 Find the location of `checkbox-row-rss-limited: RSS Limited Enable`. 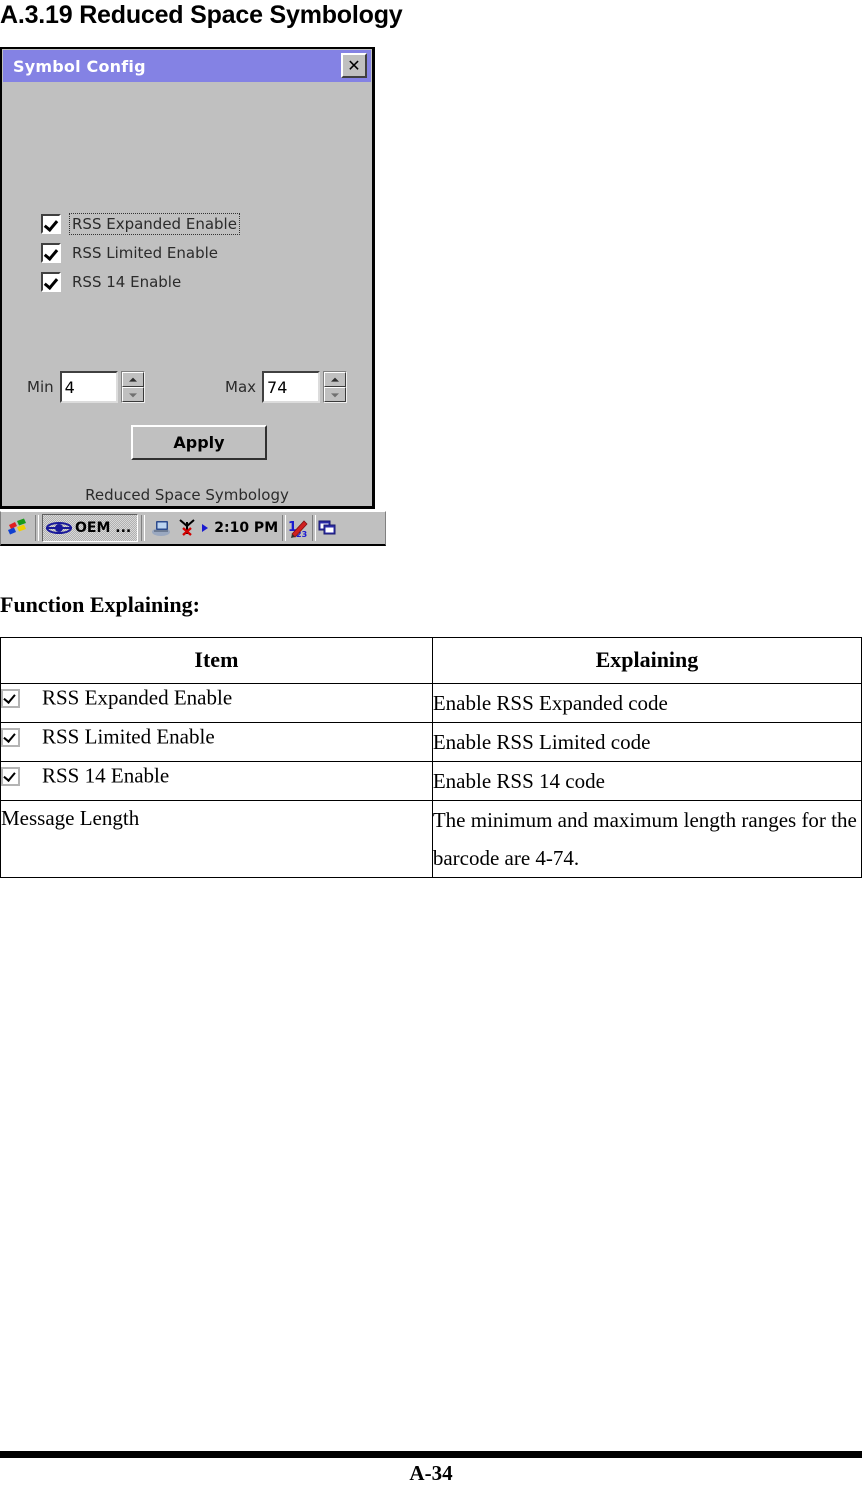

checkbox-row-rss-limited: RSS Limited Enable is located at coordinates (140, 253).